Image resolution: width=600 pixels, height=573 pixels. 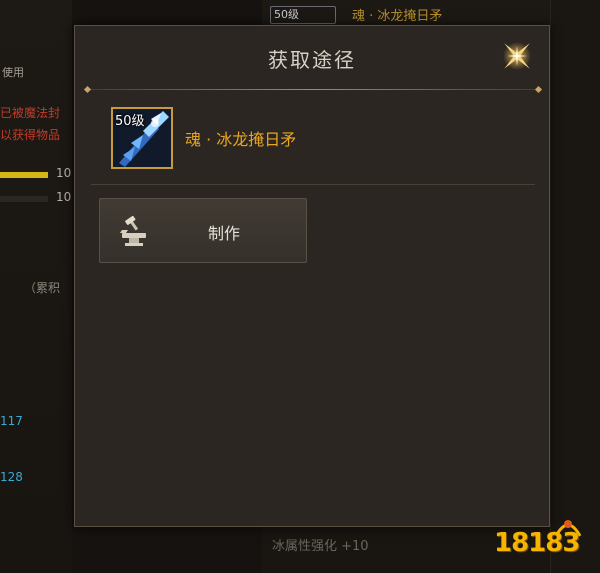 What do you see at coordinates (313, 89) in the screenshot?
I see `title-divider` at bounding box center [313, 89].